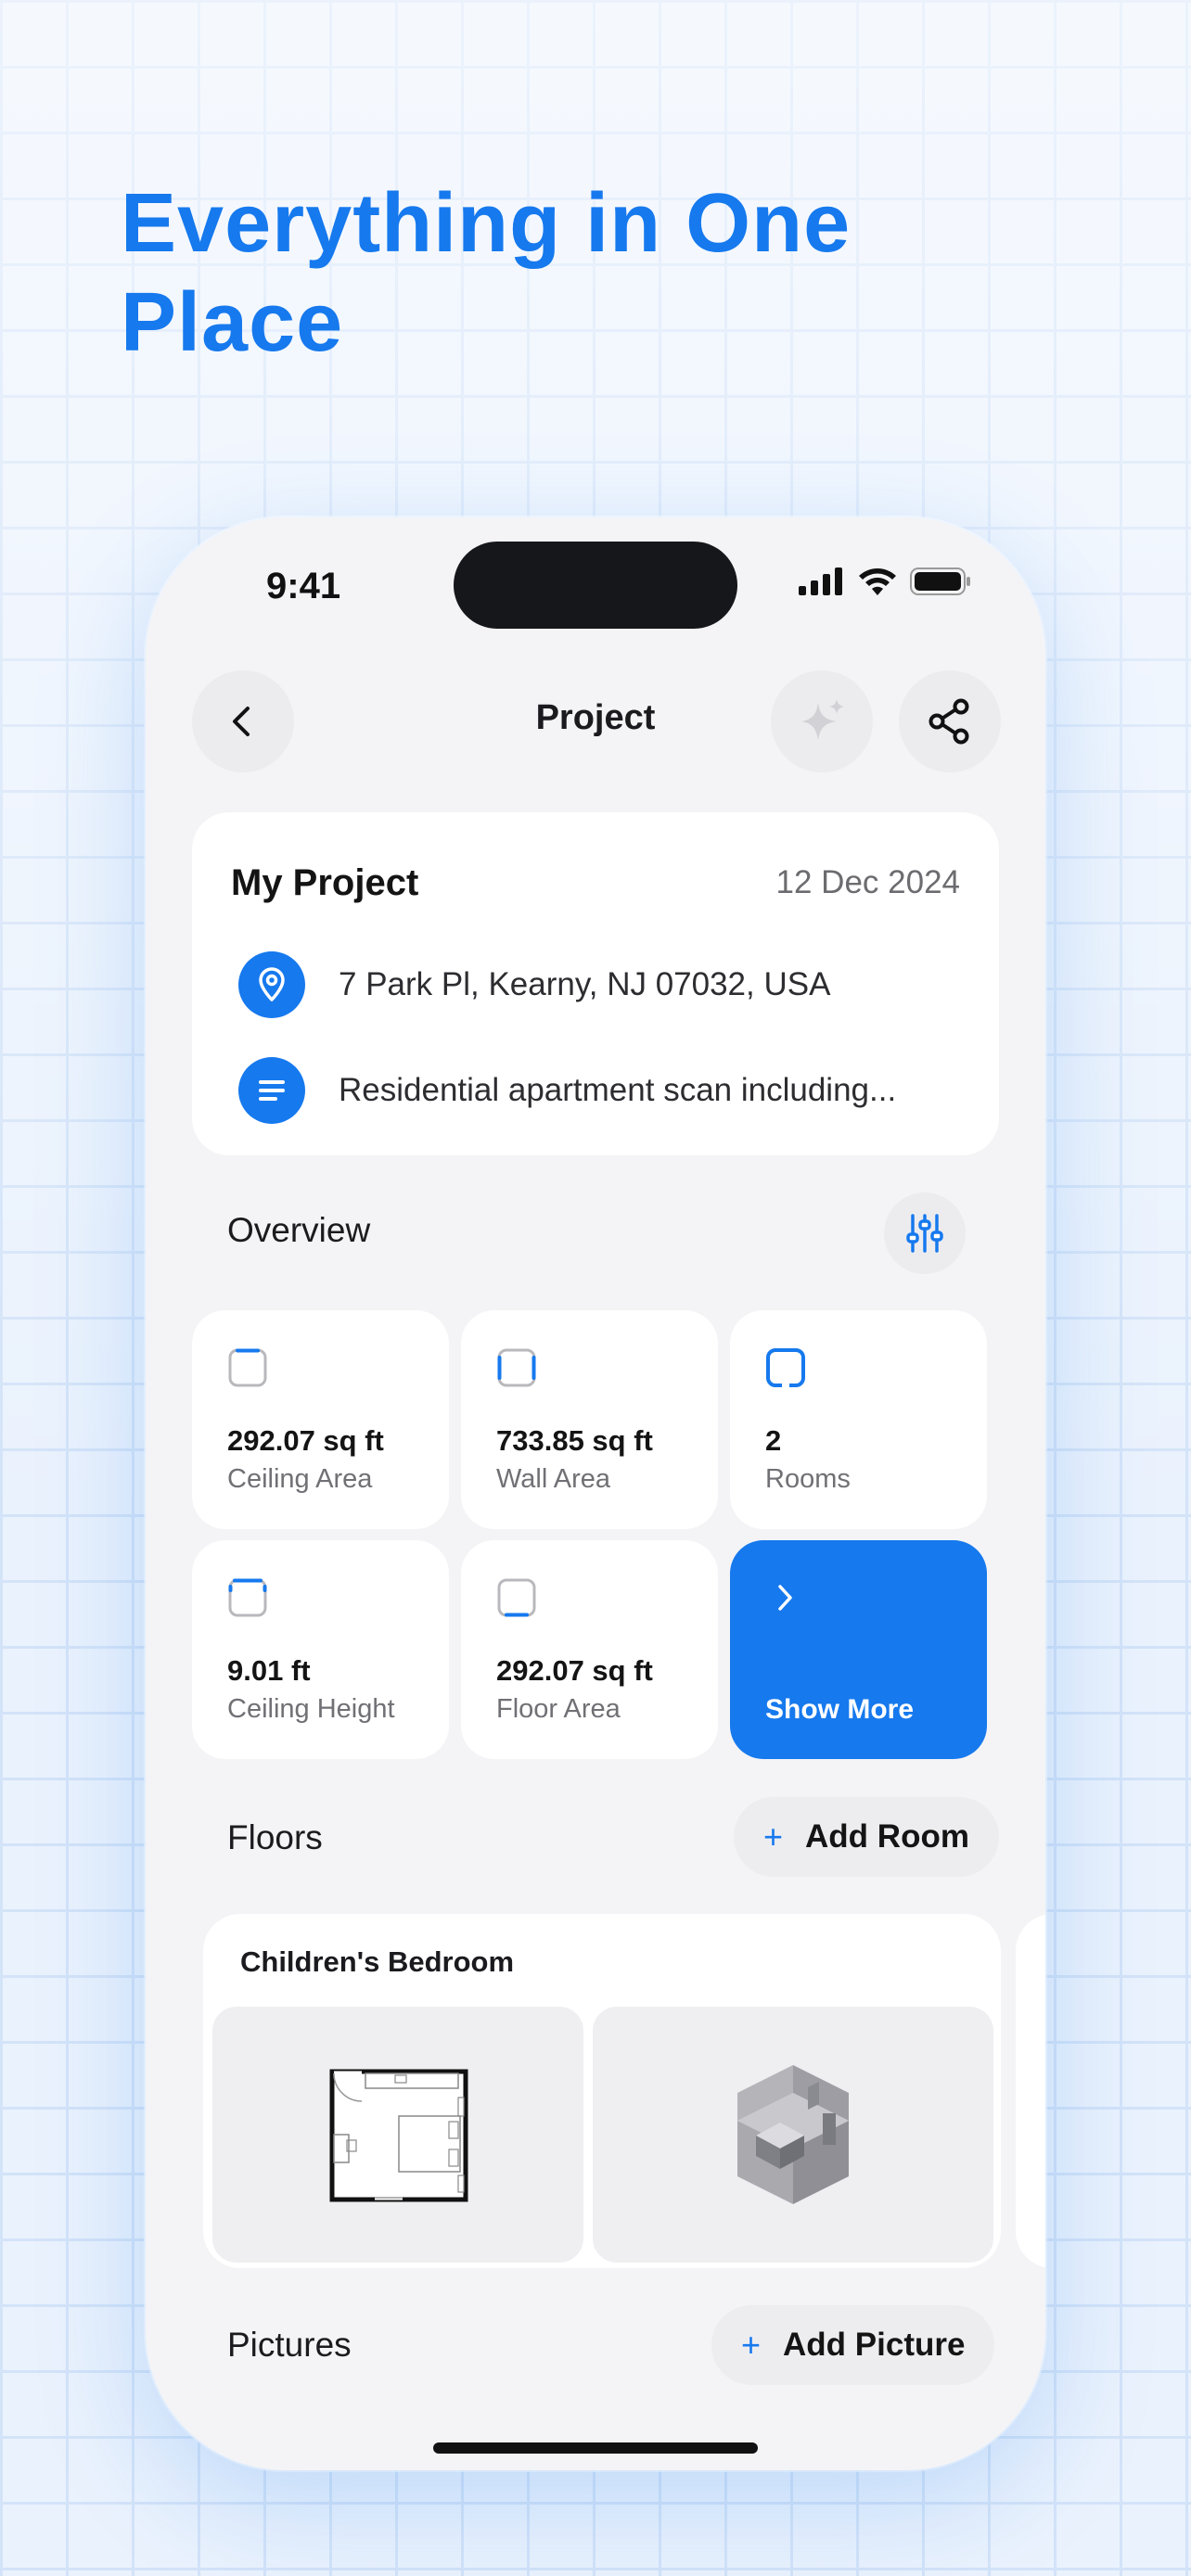 The image size is (1191, 2576). What do you see at coordinates (311, 1709) in the screenshot?
I see `stat-label: Ceiling Height` at bounding box center [311, 1709].